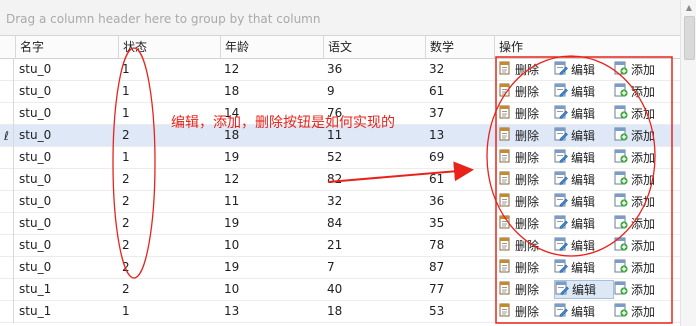  What do you see at coordinates (340, 180) in the screenshot?
I see `table-row: stu_0 2 12 82 61 删除 编辑 添加` at bounding box center [340, 180].